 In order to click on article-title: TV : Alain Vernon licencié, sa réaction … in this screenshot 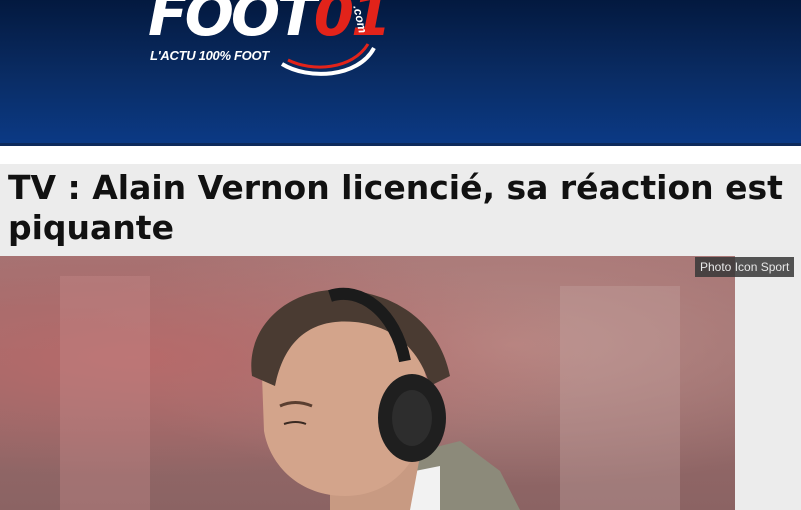, I will do `click(395, 207)`.